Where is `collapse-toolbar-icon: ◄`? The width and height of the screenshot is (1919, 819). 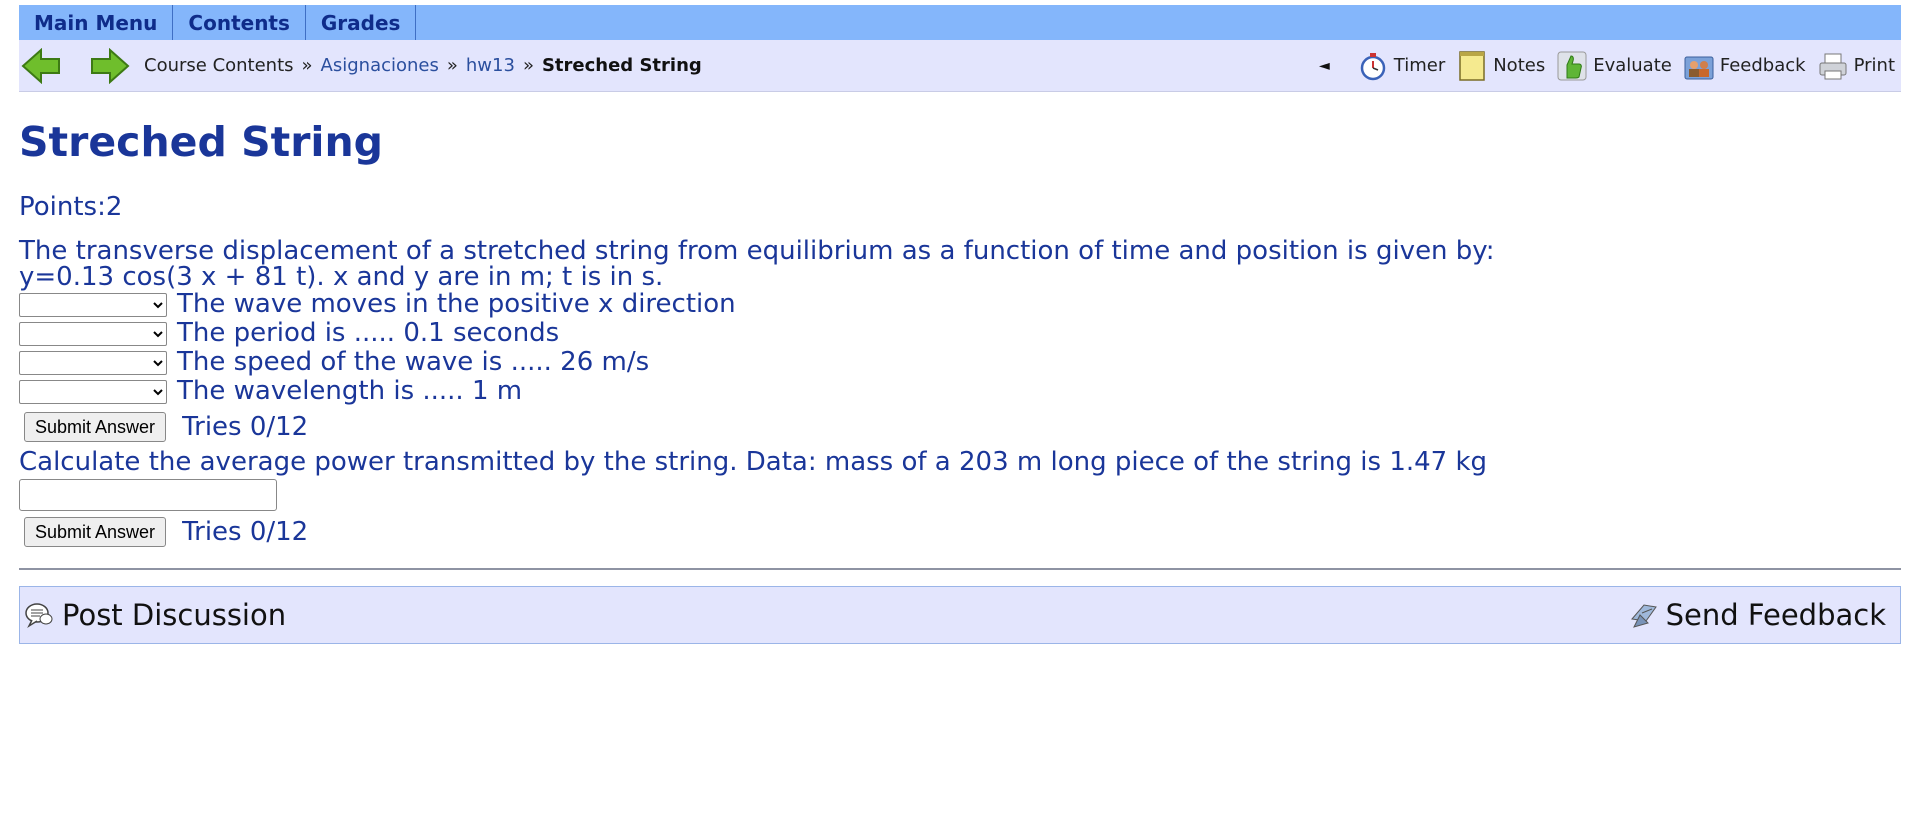 collapse-toolbar-icon: ◄ is located at coordinates (1324, 66).